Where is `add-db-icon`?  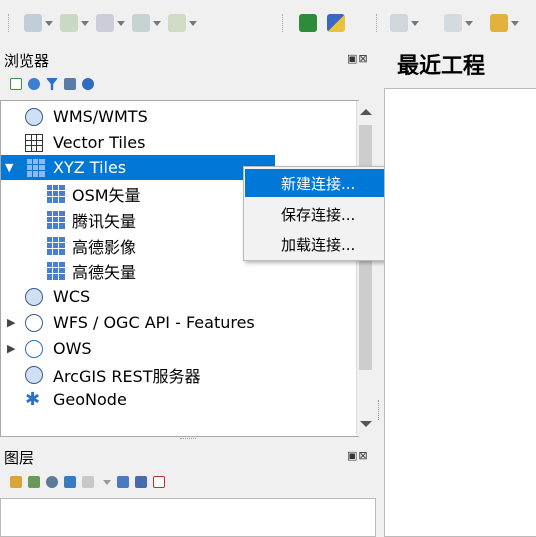
add-db-icon is located at coordinates (141, 23).